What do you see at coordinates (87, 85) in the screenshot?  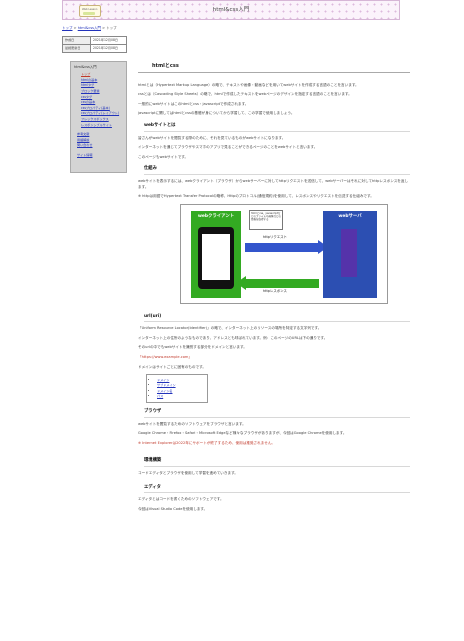 I see `sidebar-link: htmlタグ` at bounding box center [87, 85].